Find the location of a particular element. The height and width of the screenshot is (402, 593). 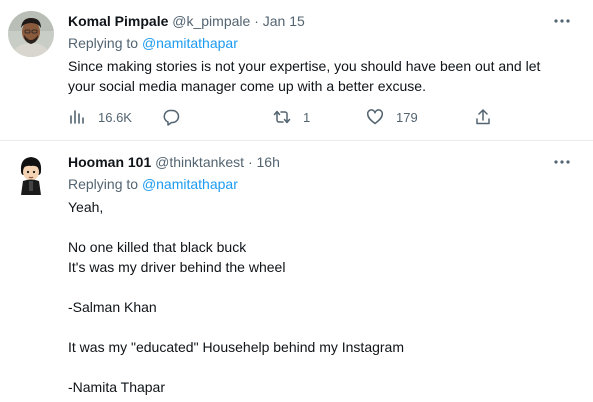

tweet-header: Komal Pimpale @k_pimpale · Jan 15 is located at coordinates (186, 21).